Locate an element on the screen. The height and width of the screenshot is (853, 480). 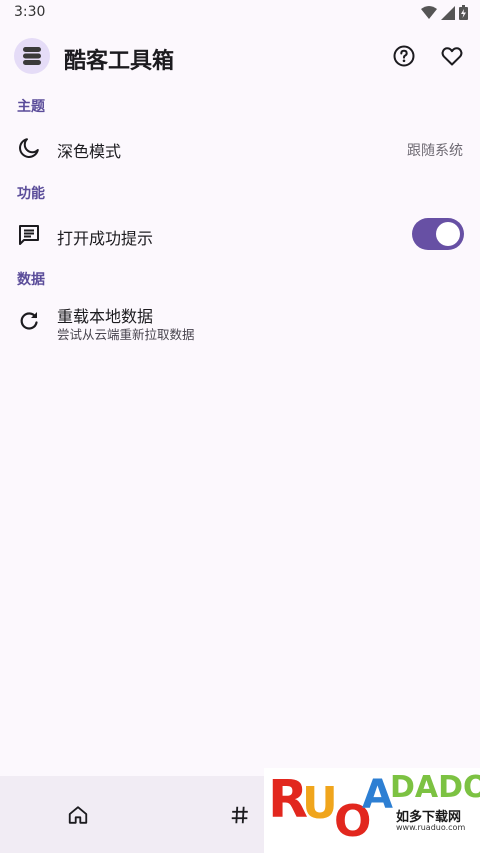
success-tip-toggle is located at coordinates (438, 234).